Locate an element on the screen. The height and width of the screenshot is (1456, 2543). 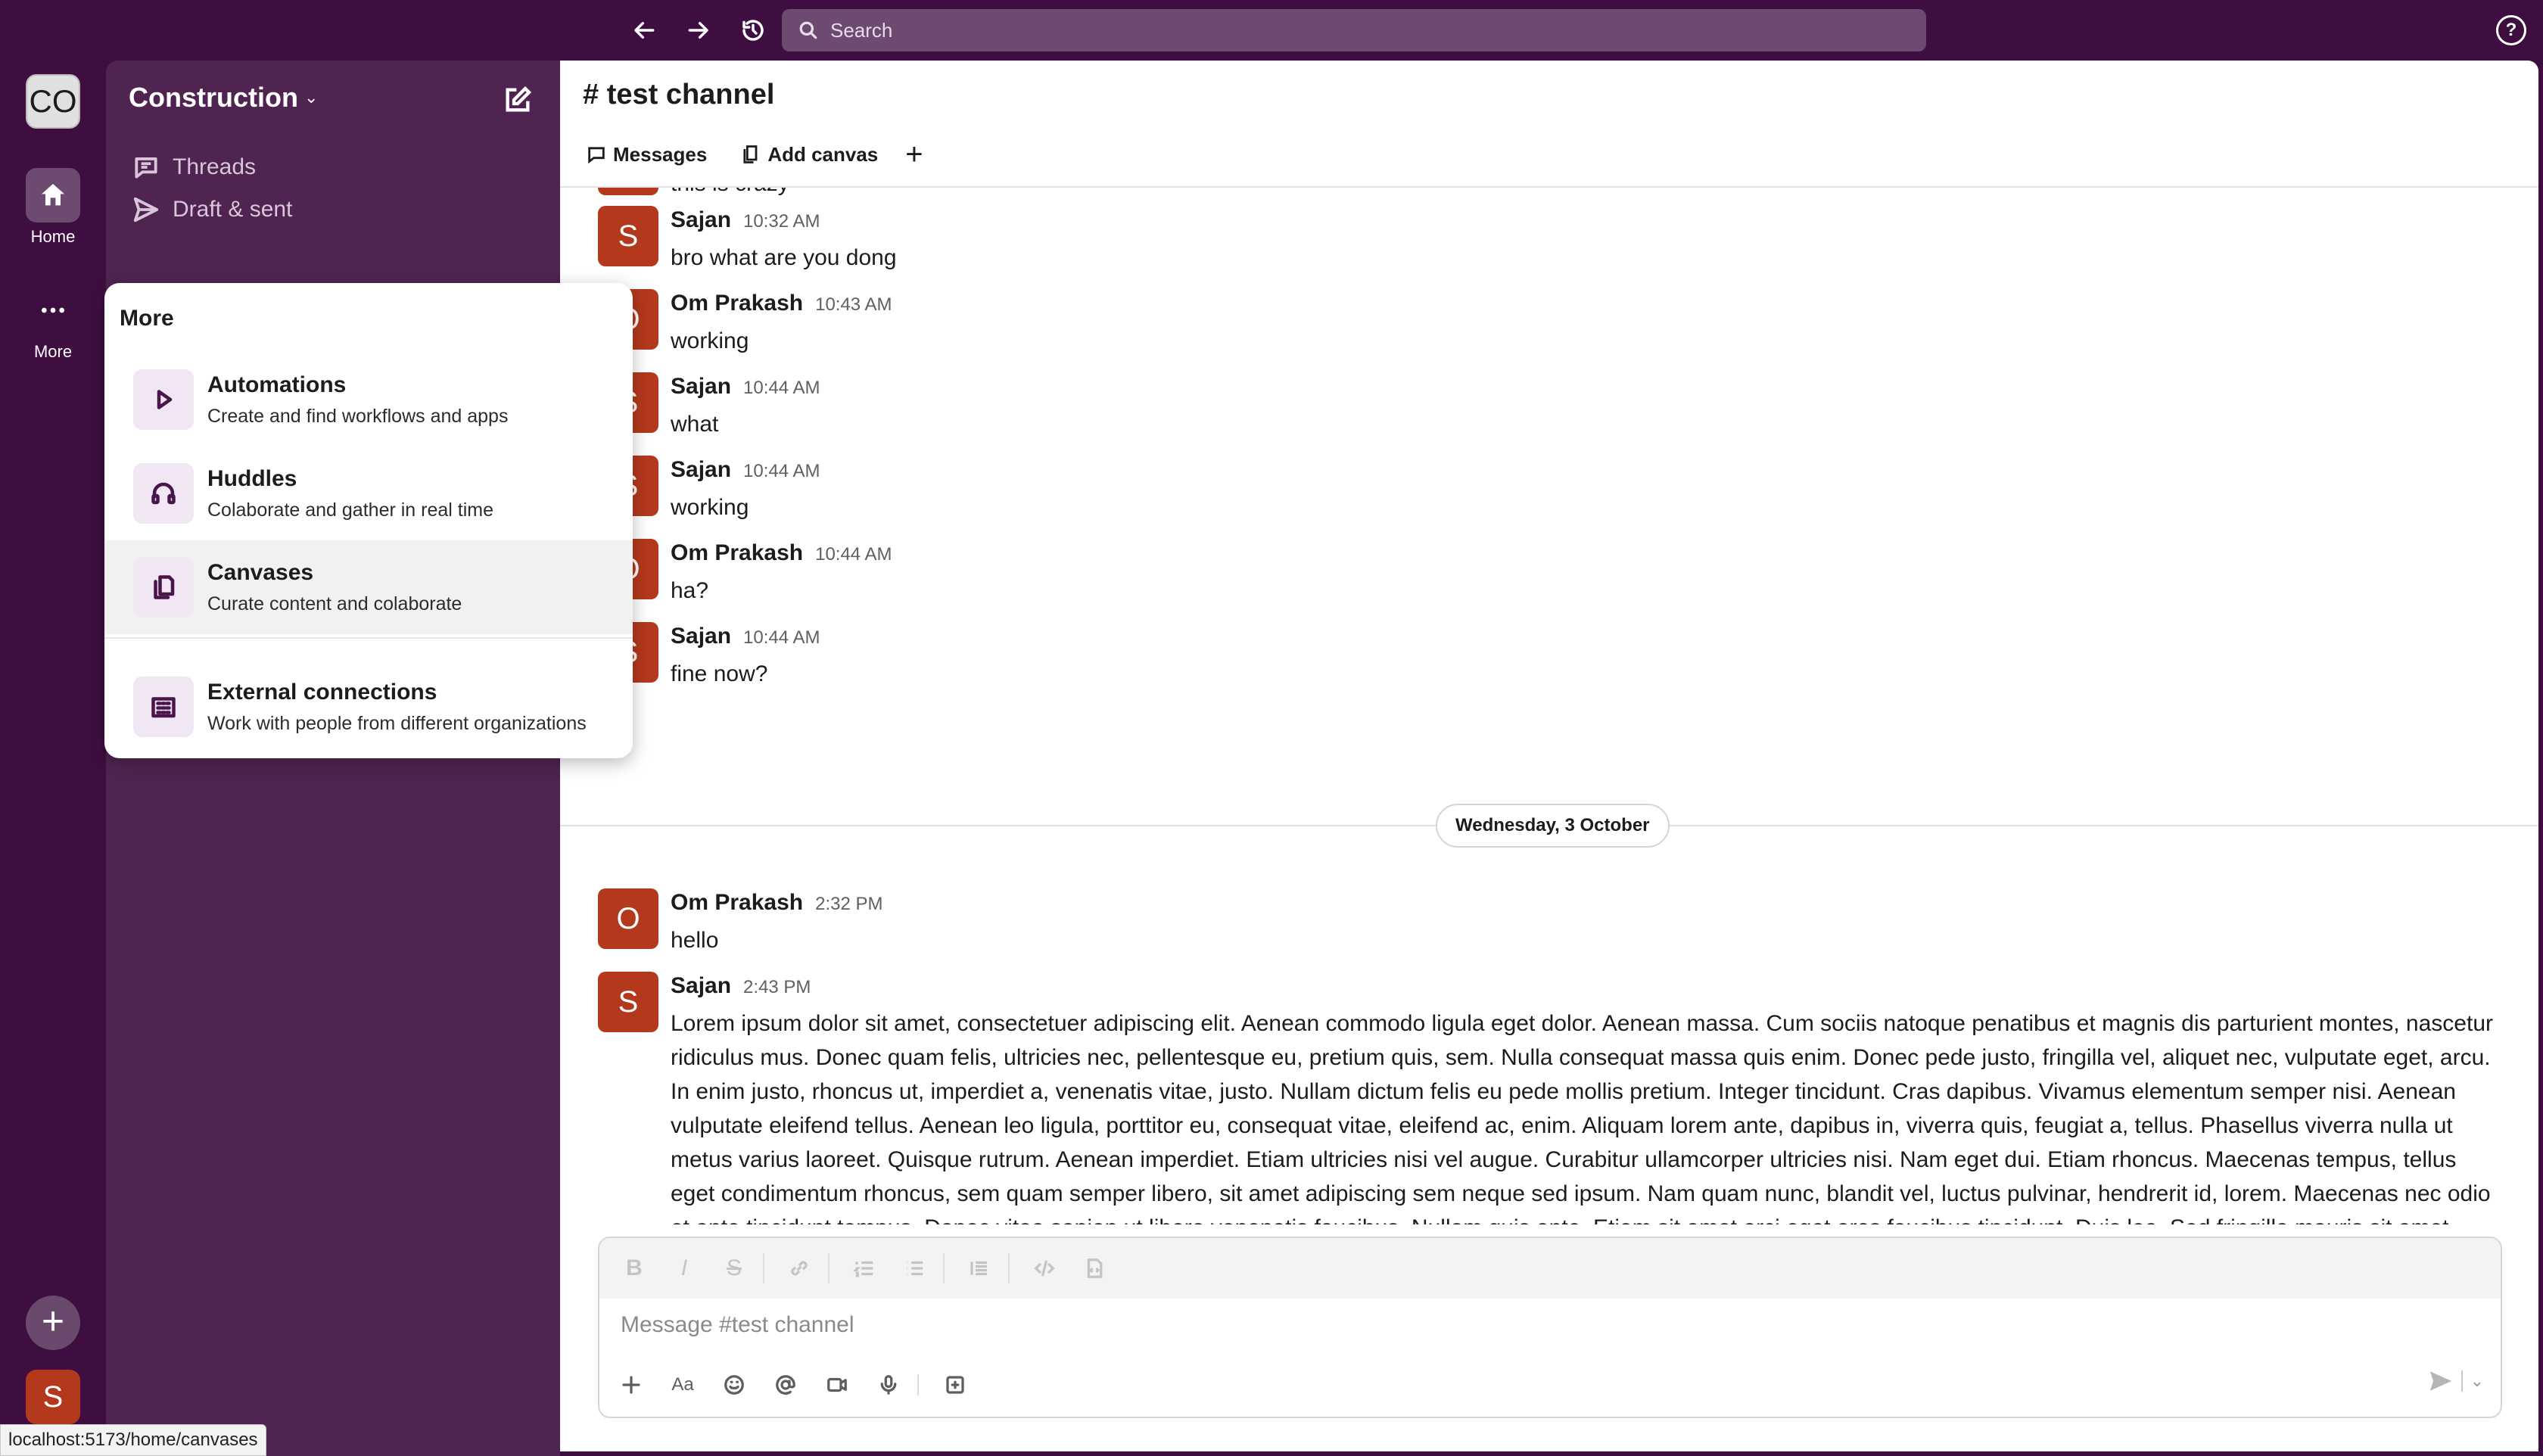
rail-home: Home is located at coordinates (53, 207).